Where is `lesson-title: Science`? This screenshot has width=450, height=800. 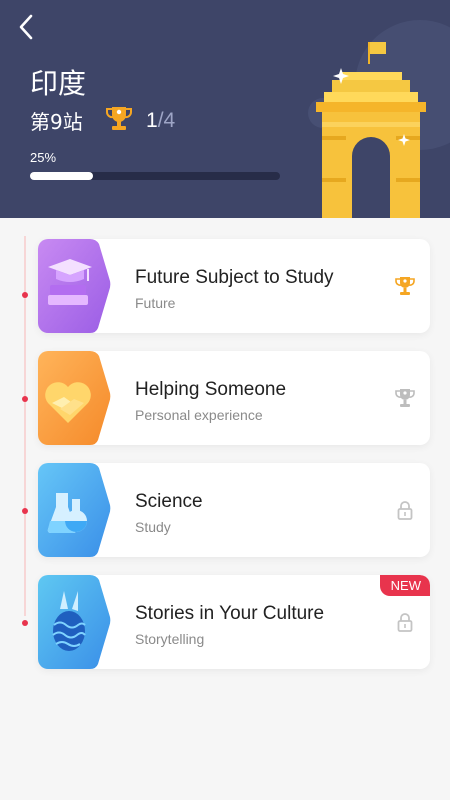
lesson-title: Science is located at coordinates (169, 501).